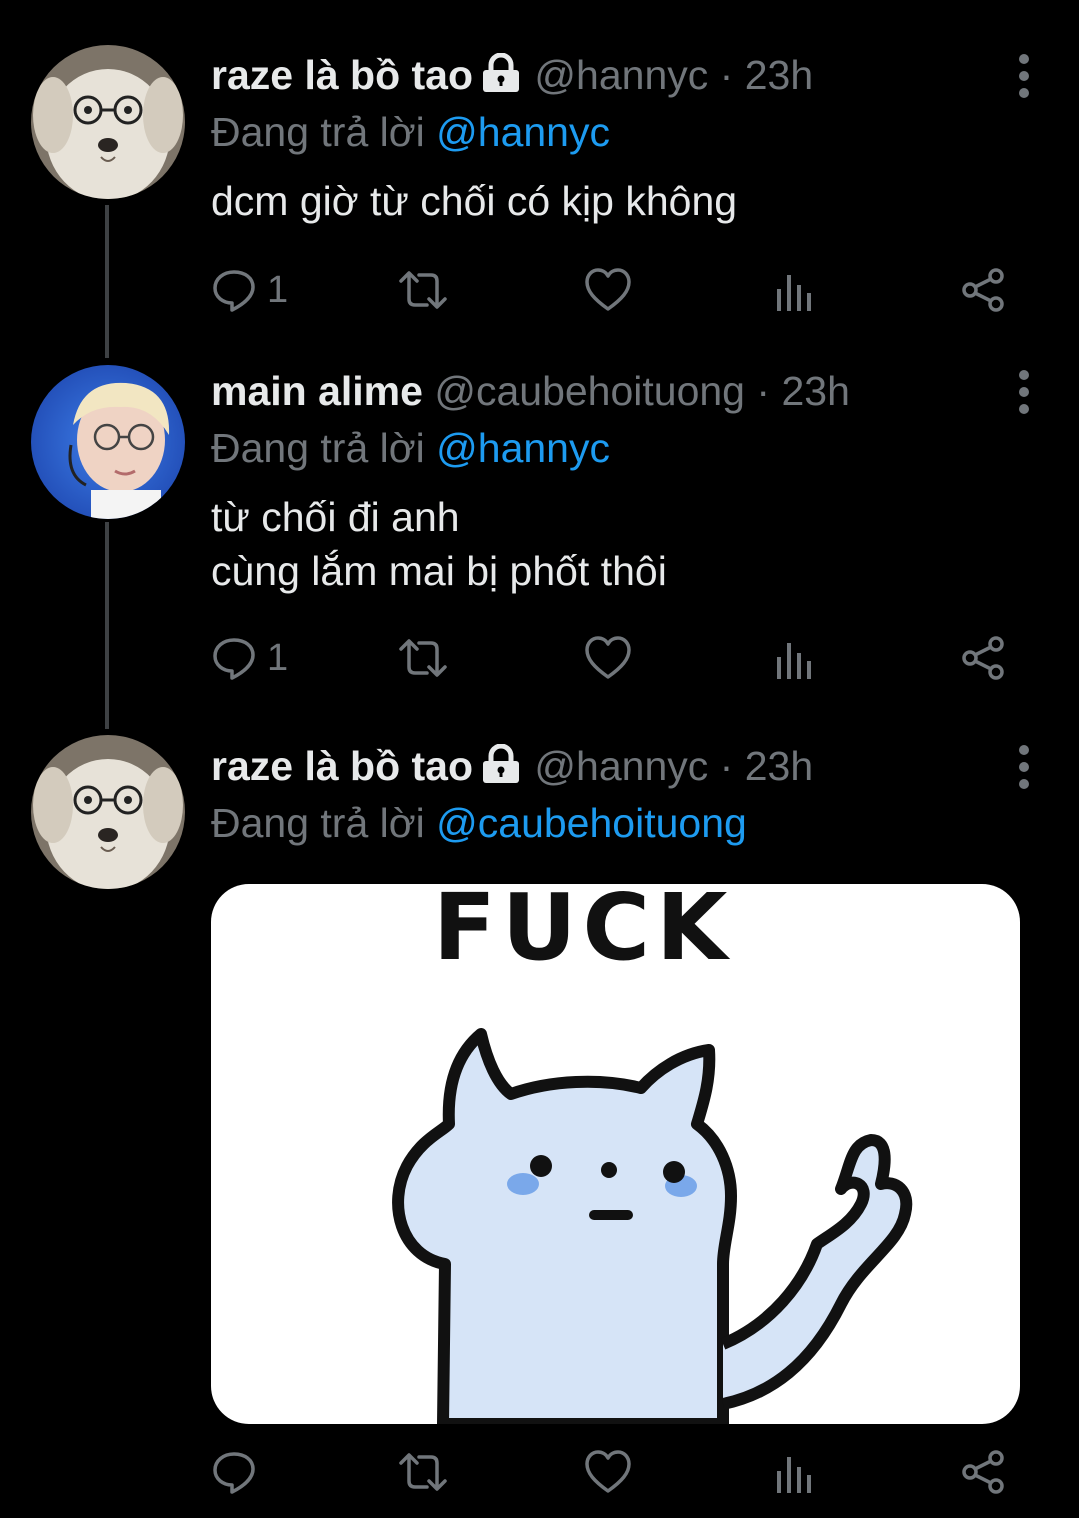  What do you see at coordinates (591, 823) in the screenshot?
I see `mention-link: @caubehoituong` at bounding box center [591, 823].